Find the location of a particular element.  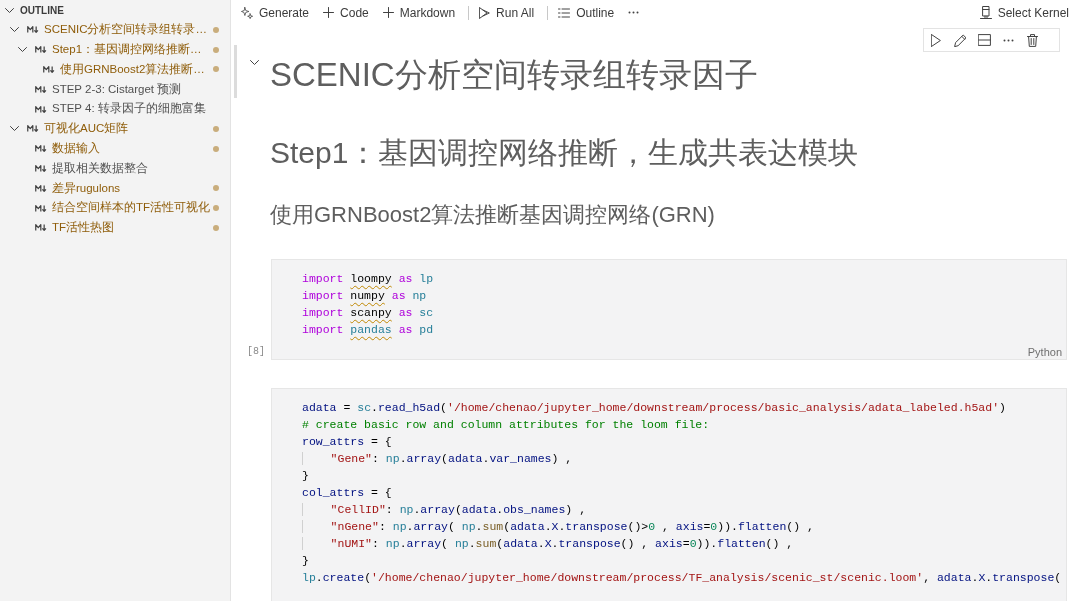

list-icon is located at coordinates (564, 12).